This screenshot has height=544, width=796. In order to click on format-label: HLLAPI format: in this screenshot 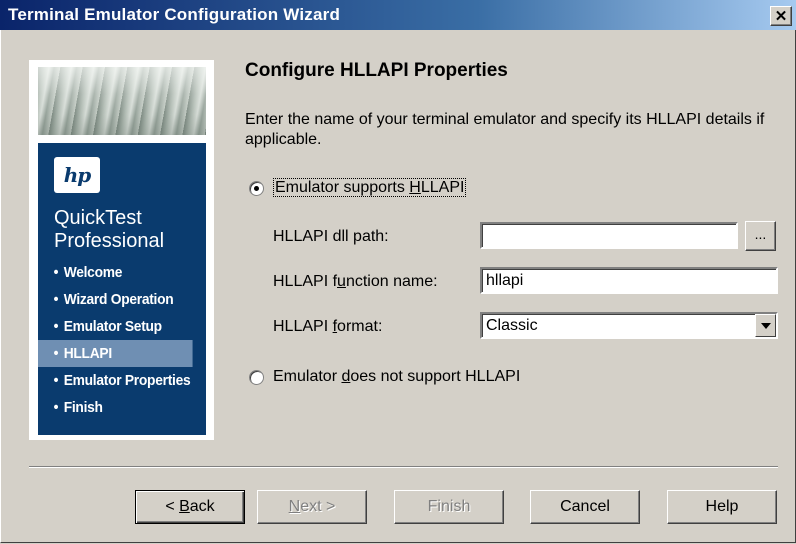, I will do `click(327, 327)`.